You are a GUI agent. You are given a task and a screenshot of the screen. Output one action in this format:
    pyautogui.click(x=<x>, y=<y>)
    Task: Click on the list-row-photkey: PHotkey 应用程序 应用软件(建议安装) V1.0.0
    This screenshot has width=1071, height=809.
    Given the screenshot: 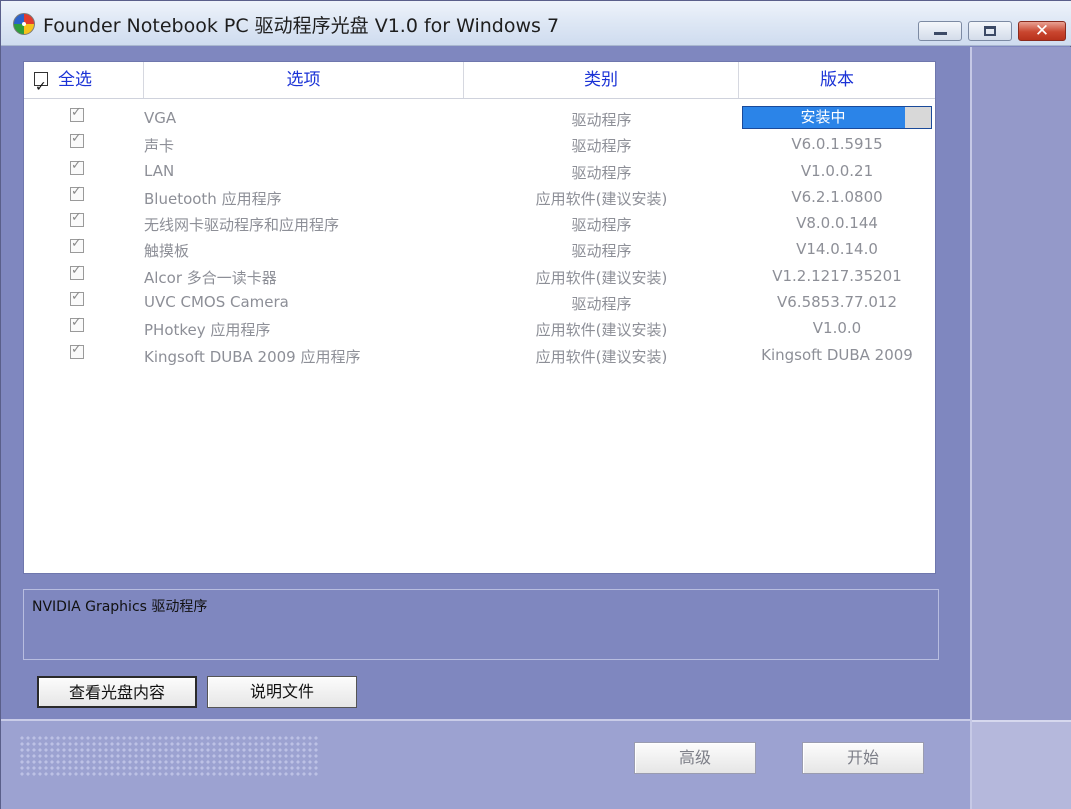 What is the action you would take?
    pyautogui.click(x=479, y=328)
    